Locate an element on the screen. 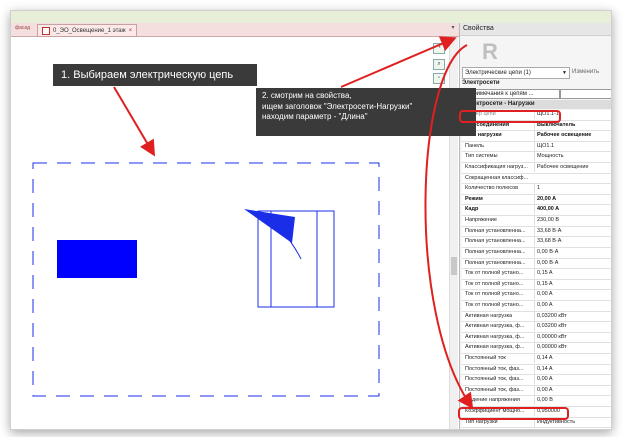  group-header-loads: Электросети - Нагрузки is located at coordinates (536, 104).